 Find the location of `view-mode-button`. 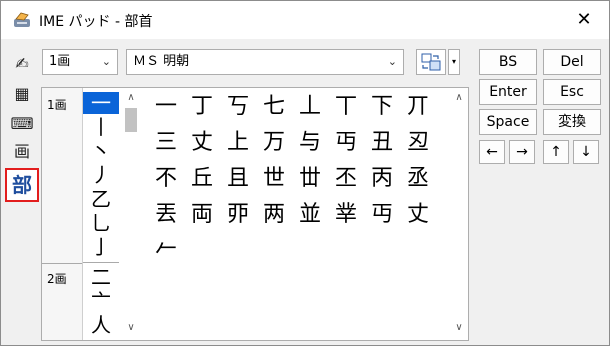

view-mode-button is located at coordinates (431, 62).